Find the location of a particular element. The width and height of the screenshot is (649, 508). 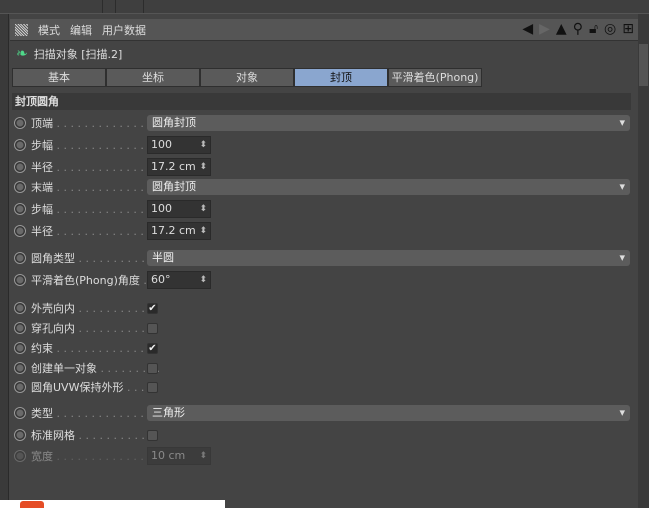

object-title: ❧ 扫描对象 [扫描.2] is located at coordinates (69, 54).